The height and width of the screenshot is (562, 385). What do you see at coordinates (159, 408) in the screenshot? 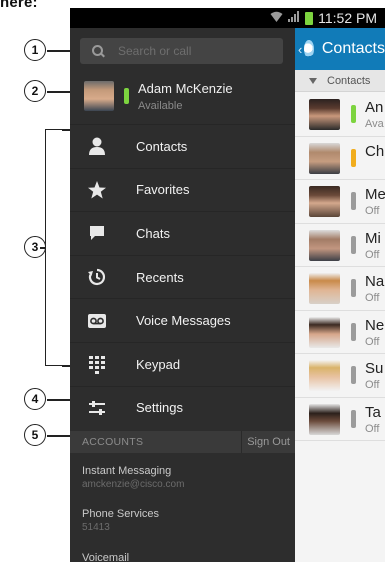
I see `menu-label: Settings` at bounding box center [159, 408].